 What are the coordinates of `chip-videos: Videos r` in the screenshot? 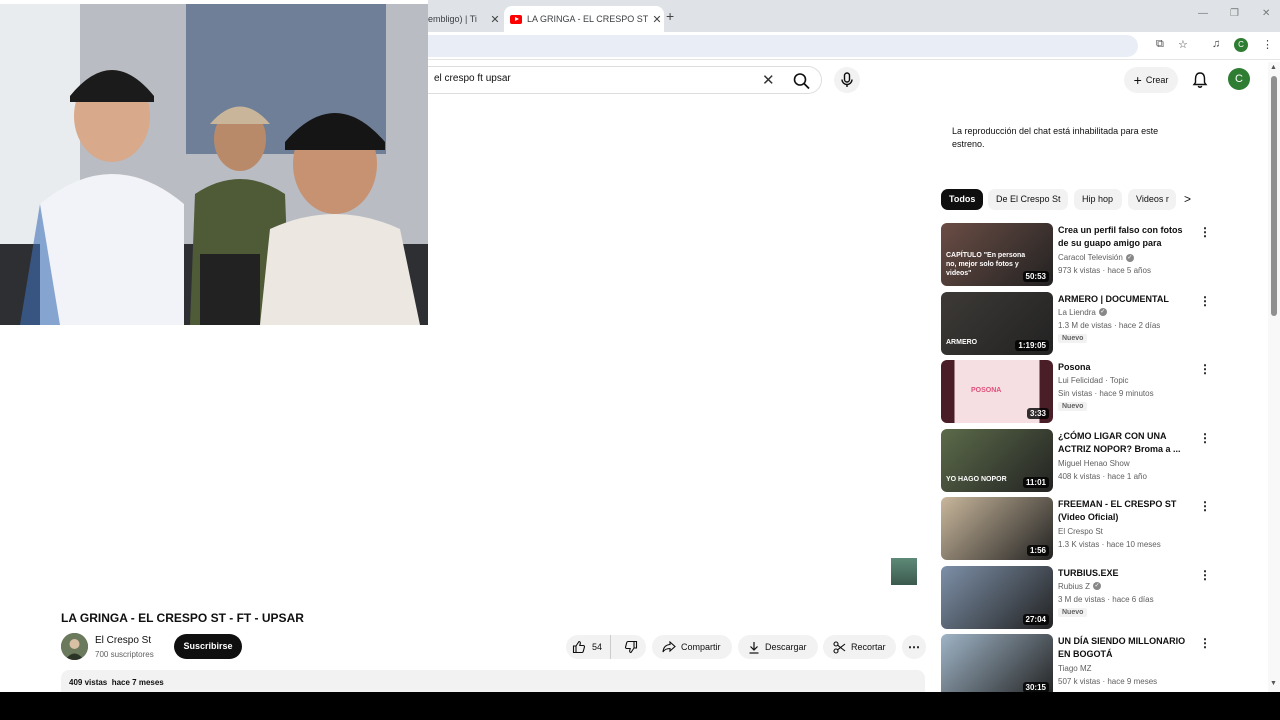 It's located at (1152, 199).